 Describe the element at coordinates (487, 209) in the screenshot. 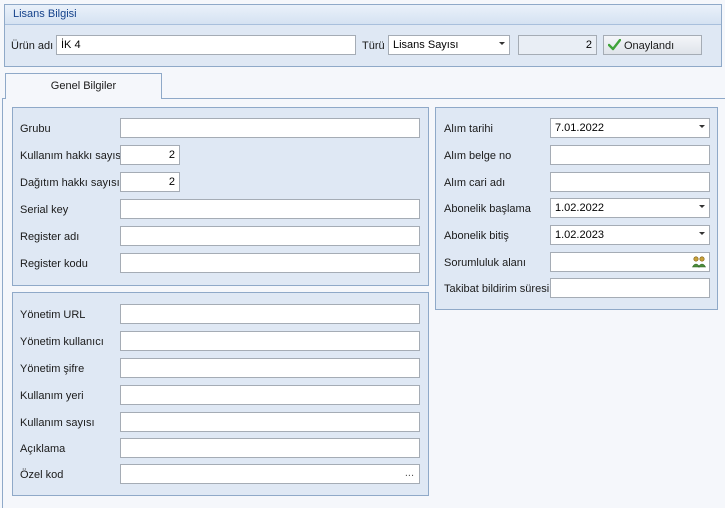

I see `sub-start-label: Abonelik başlama` at that location.